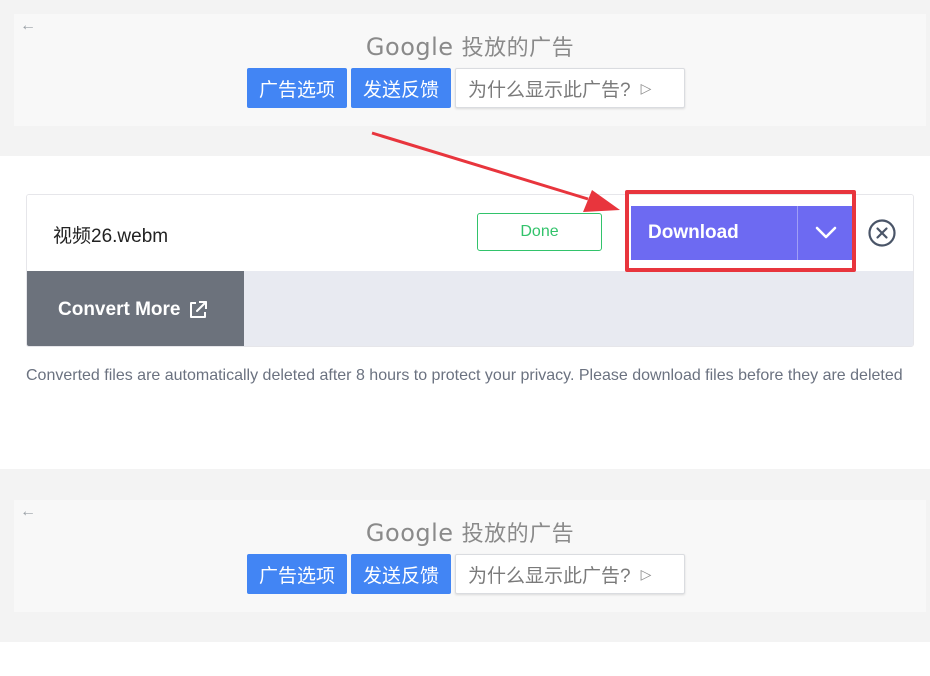 The image size is (930, 676). I want to click on file-name: 视频26.webm, so click(111, 236).